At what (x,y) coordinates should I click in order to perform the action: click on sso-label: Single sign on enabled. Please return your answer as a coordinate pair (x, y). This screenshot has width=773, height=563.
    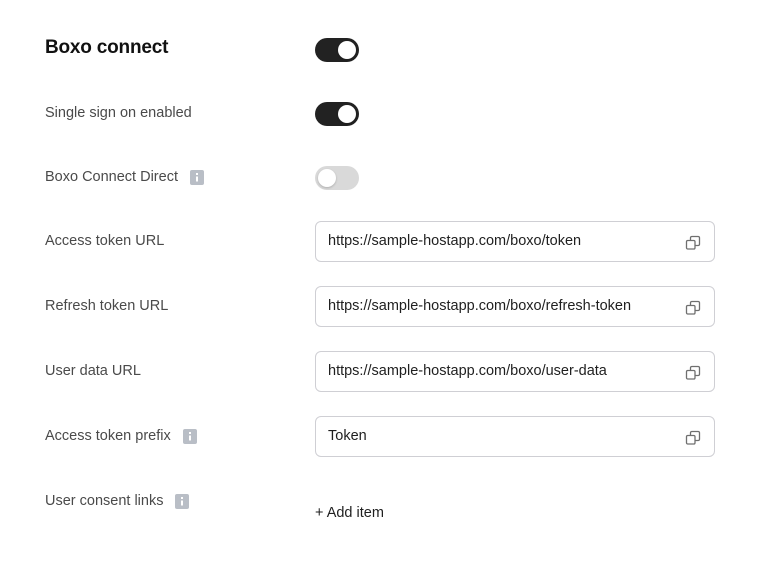
    Looking at the image, I should click on (118, 113).